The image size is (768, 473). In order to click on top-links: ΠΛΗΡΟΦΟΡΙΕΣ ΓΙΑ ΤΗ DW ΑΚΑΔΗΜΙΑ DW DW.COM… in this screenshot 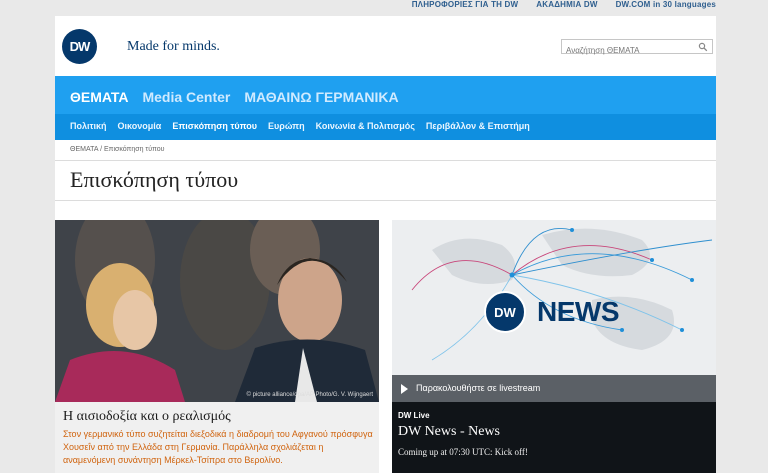, I will do `click(564, 7)`.